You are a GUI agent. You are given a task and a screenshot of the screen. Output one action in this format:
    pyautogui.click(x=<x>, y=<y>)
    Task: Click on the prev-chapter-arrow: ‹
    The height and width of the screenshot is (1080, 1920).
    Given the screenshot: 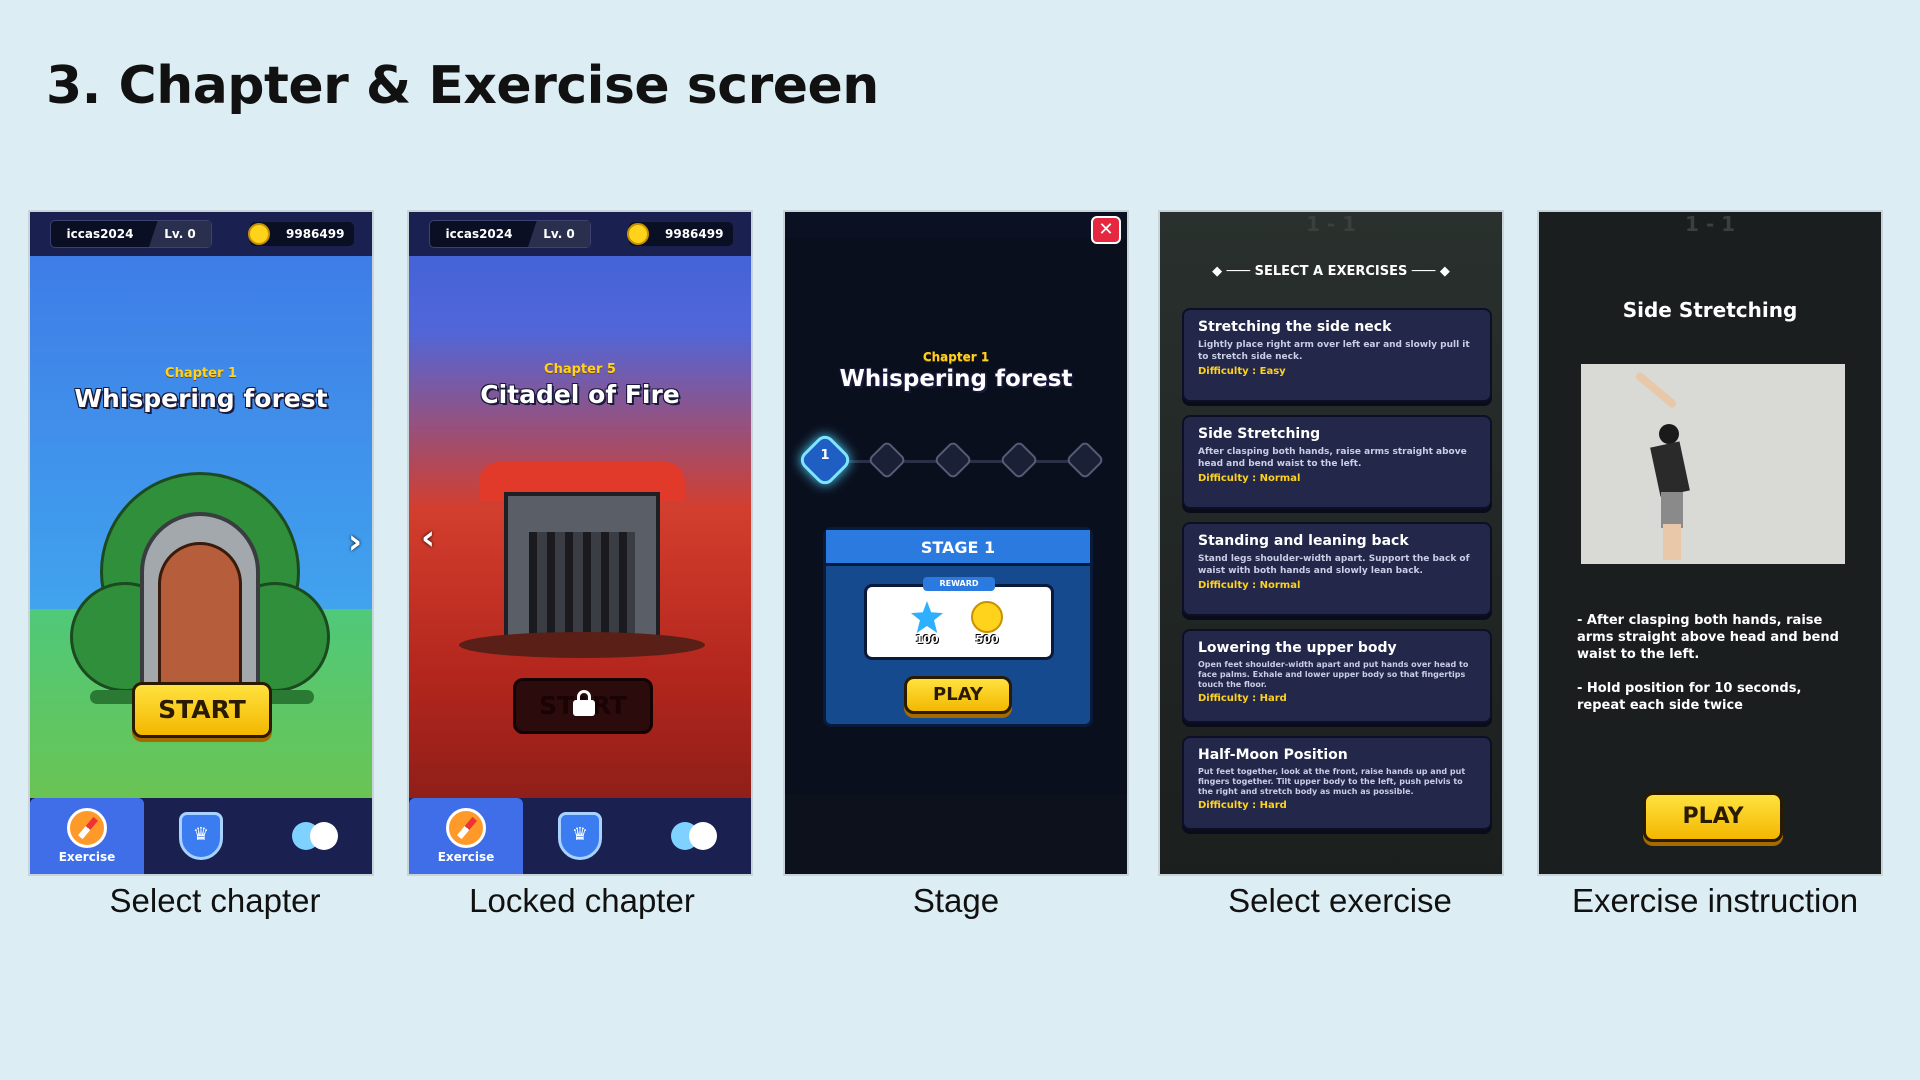 What is the action you would take?
    pyautogui.click(x=428, y=538)
    